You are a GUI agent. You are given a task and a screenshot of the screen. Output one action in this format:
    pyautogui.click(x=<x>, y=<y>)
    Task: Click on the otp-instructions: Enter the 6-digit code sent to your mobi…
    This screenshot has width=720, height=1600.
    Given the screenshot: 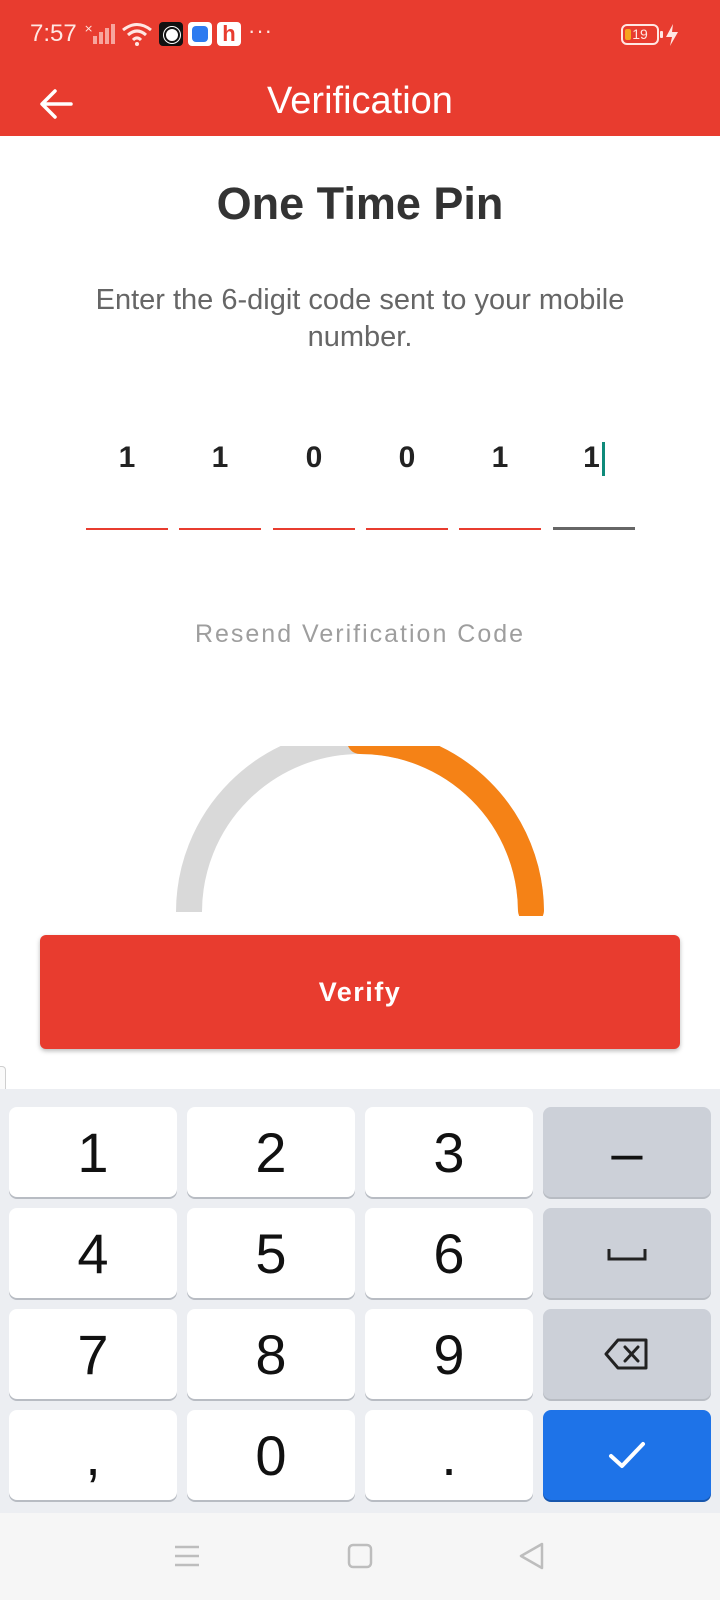 What is the action you would take?
    pyautogui.click(x=360, y=318)
    